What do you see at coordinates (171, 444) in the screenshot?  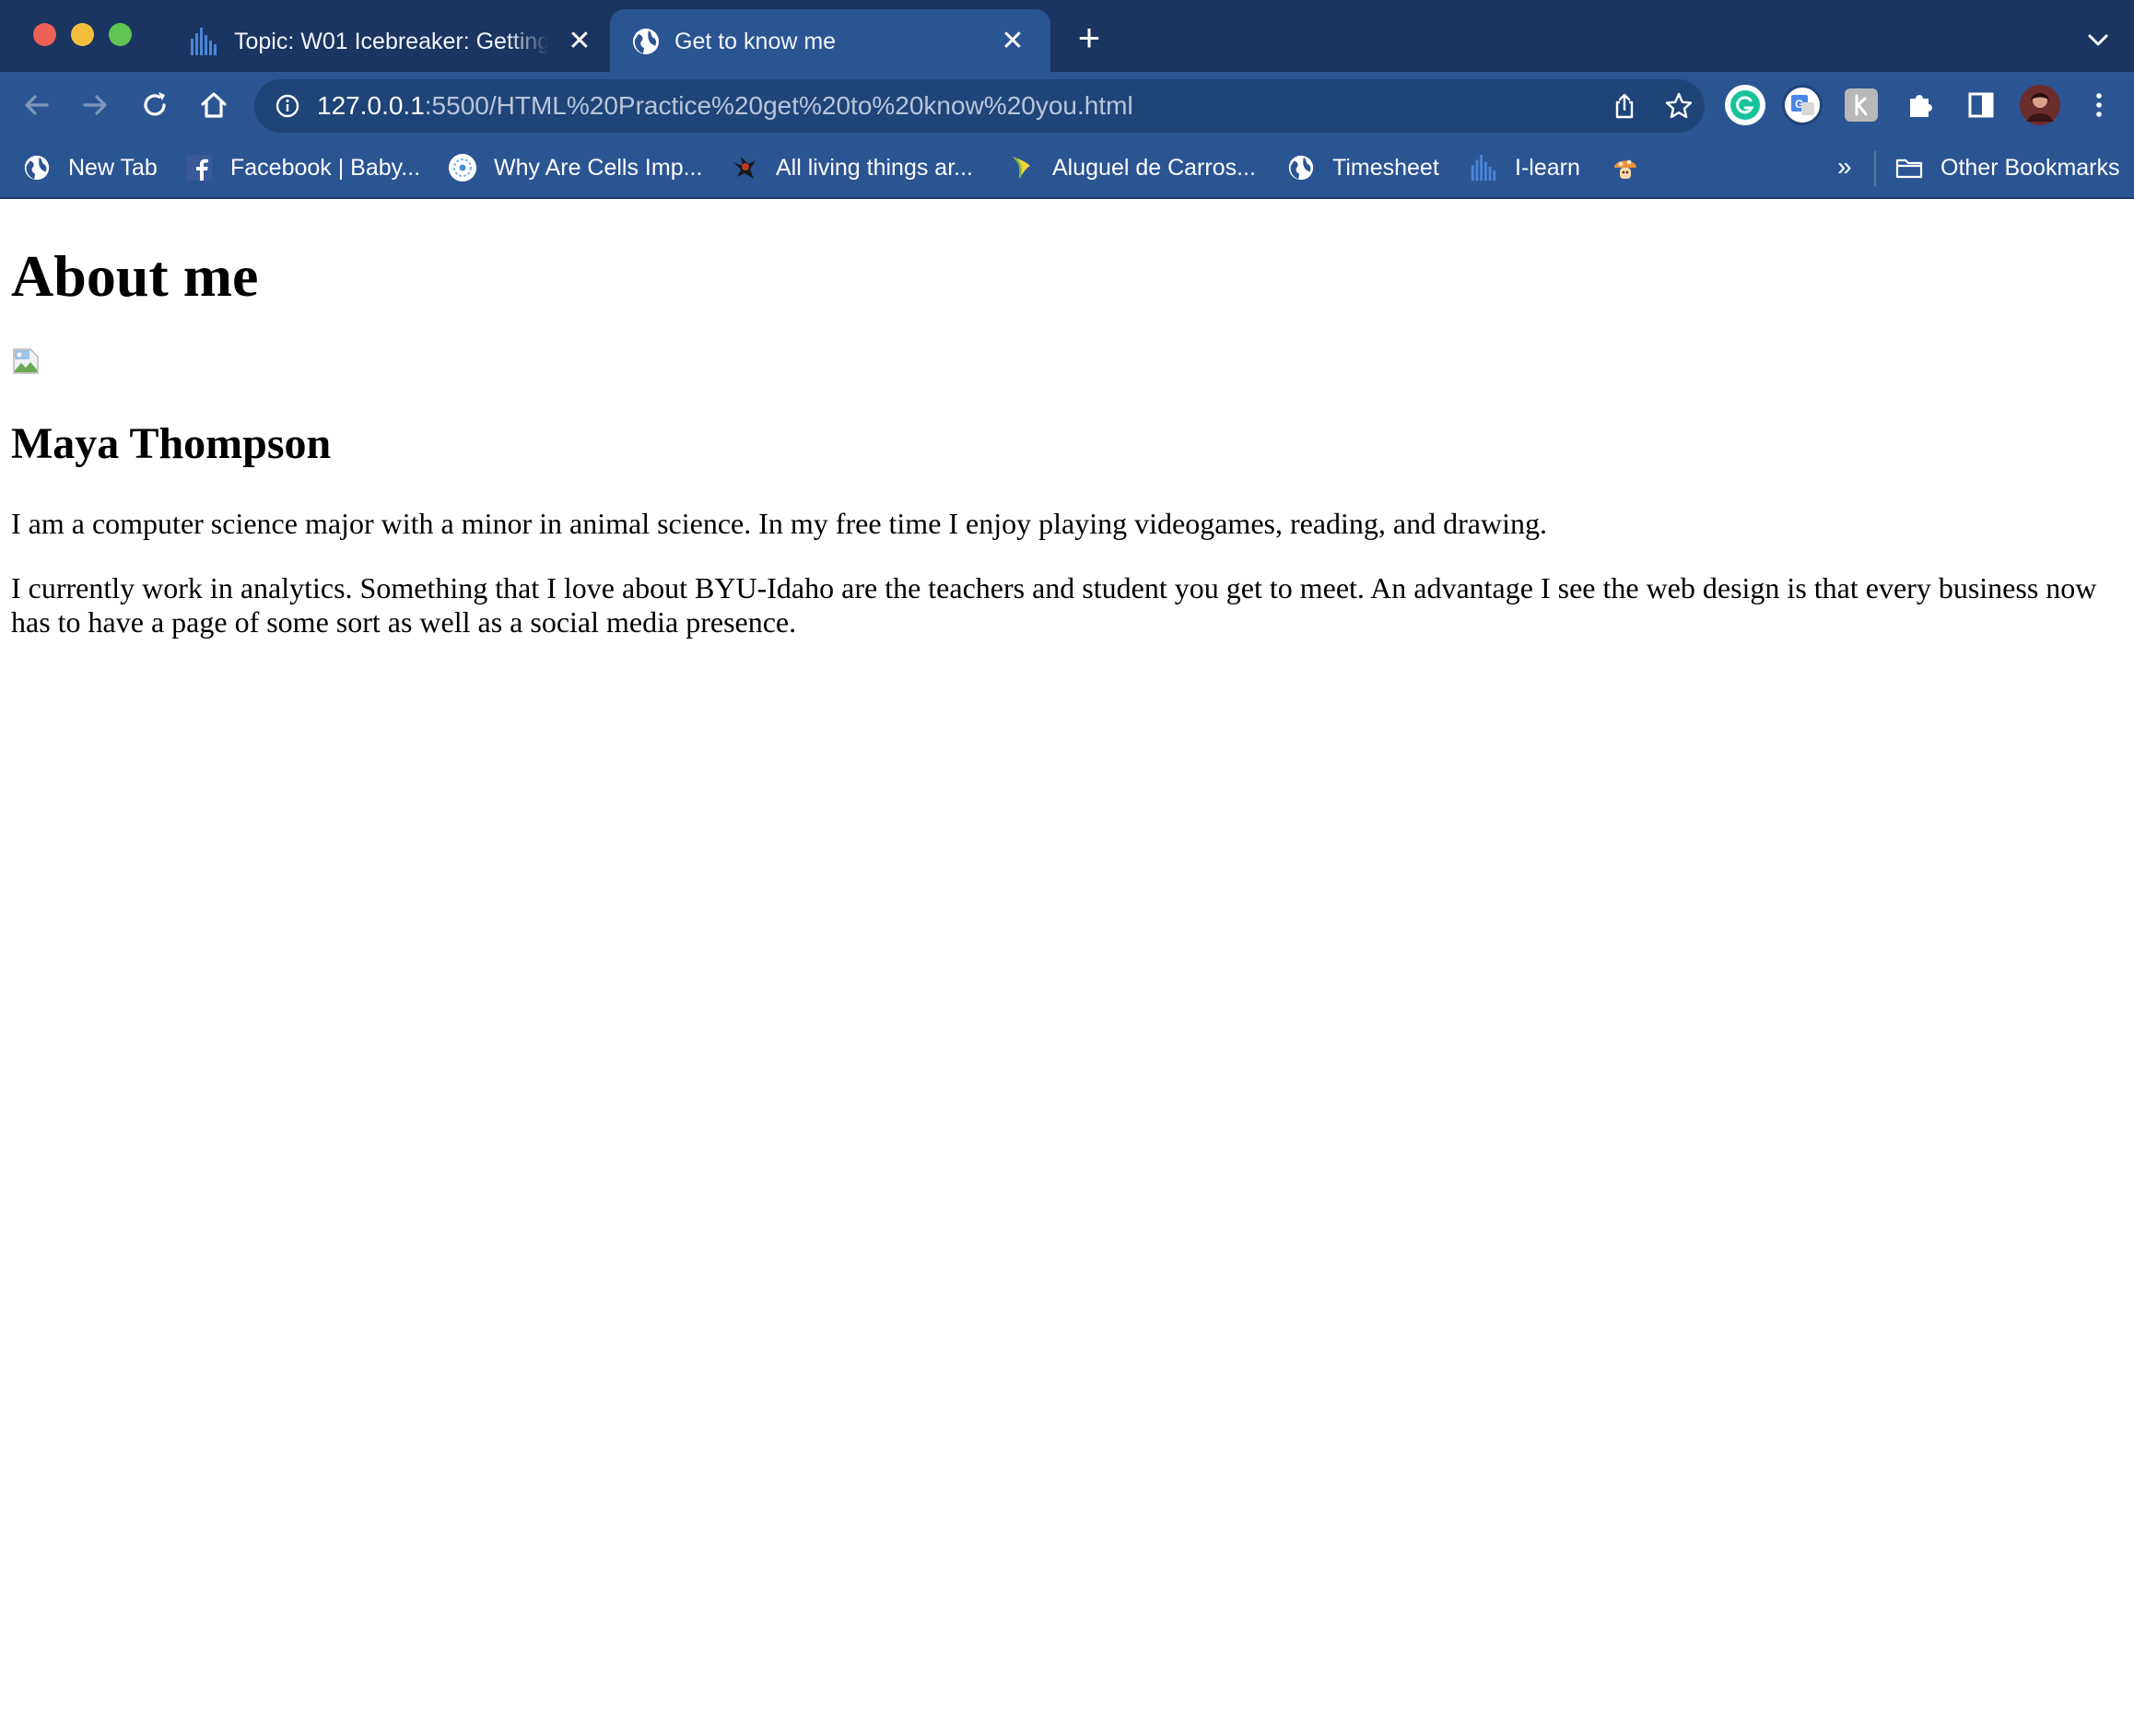 I see `person-name: Maya Thompson` at bounding box center [171, 444].